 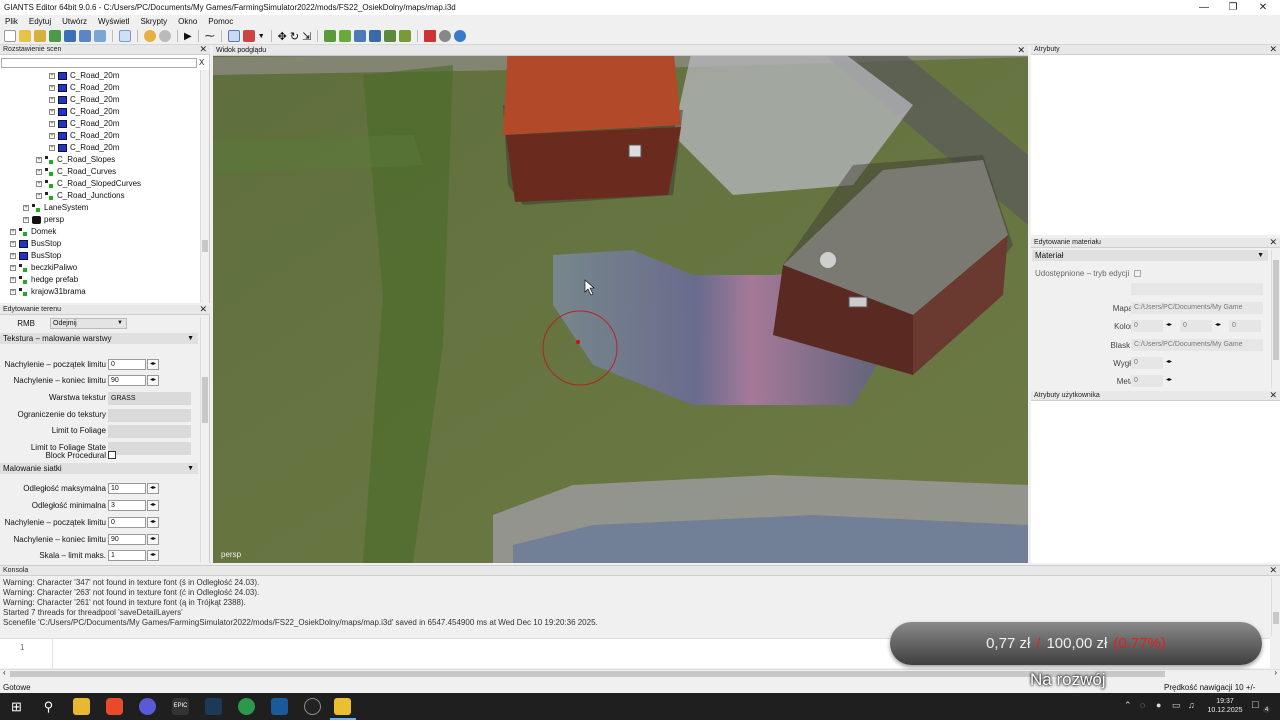 What do you see at coordinates (75, 21) in the screenshot?
I see `menu-create: Utwórz` at bounding box center [75, 21].